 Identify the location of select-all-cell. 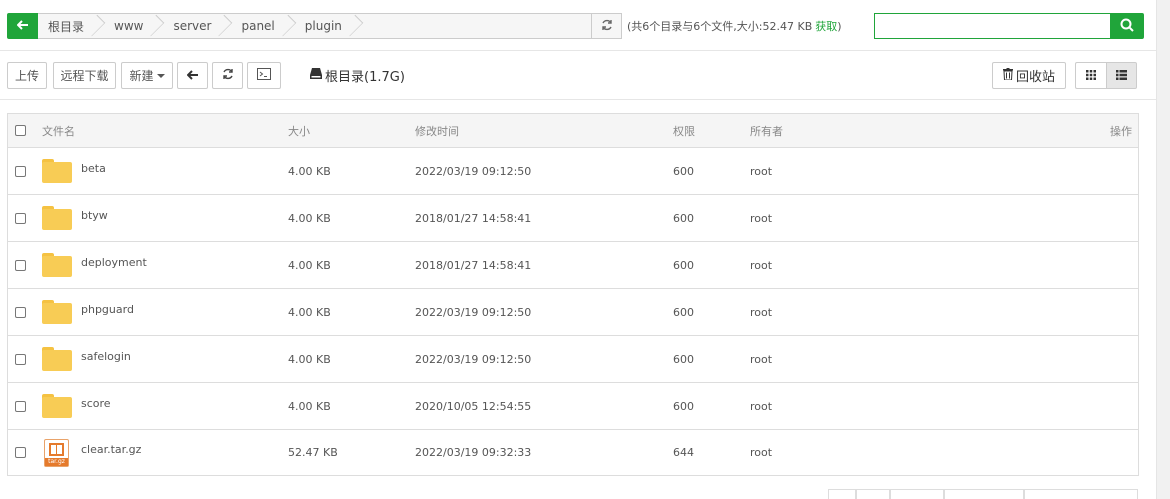
(20, 130).